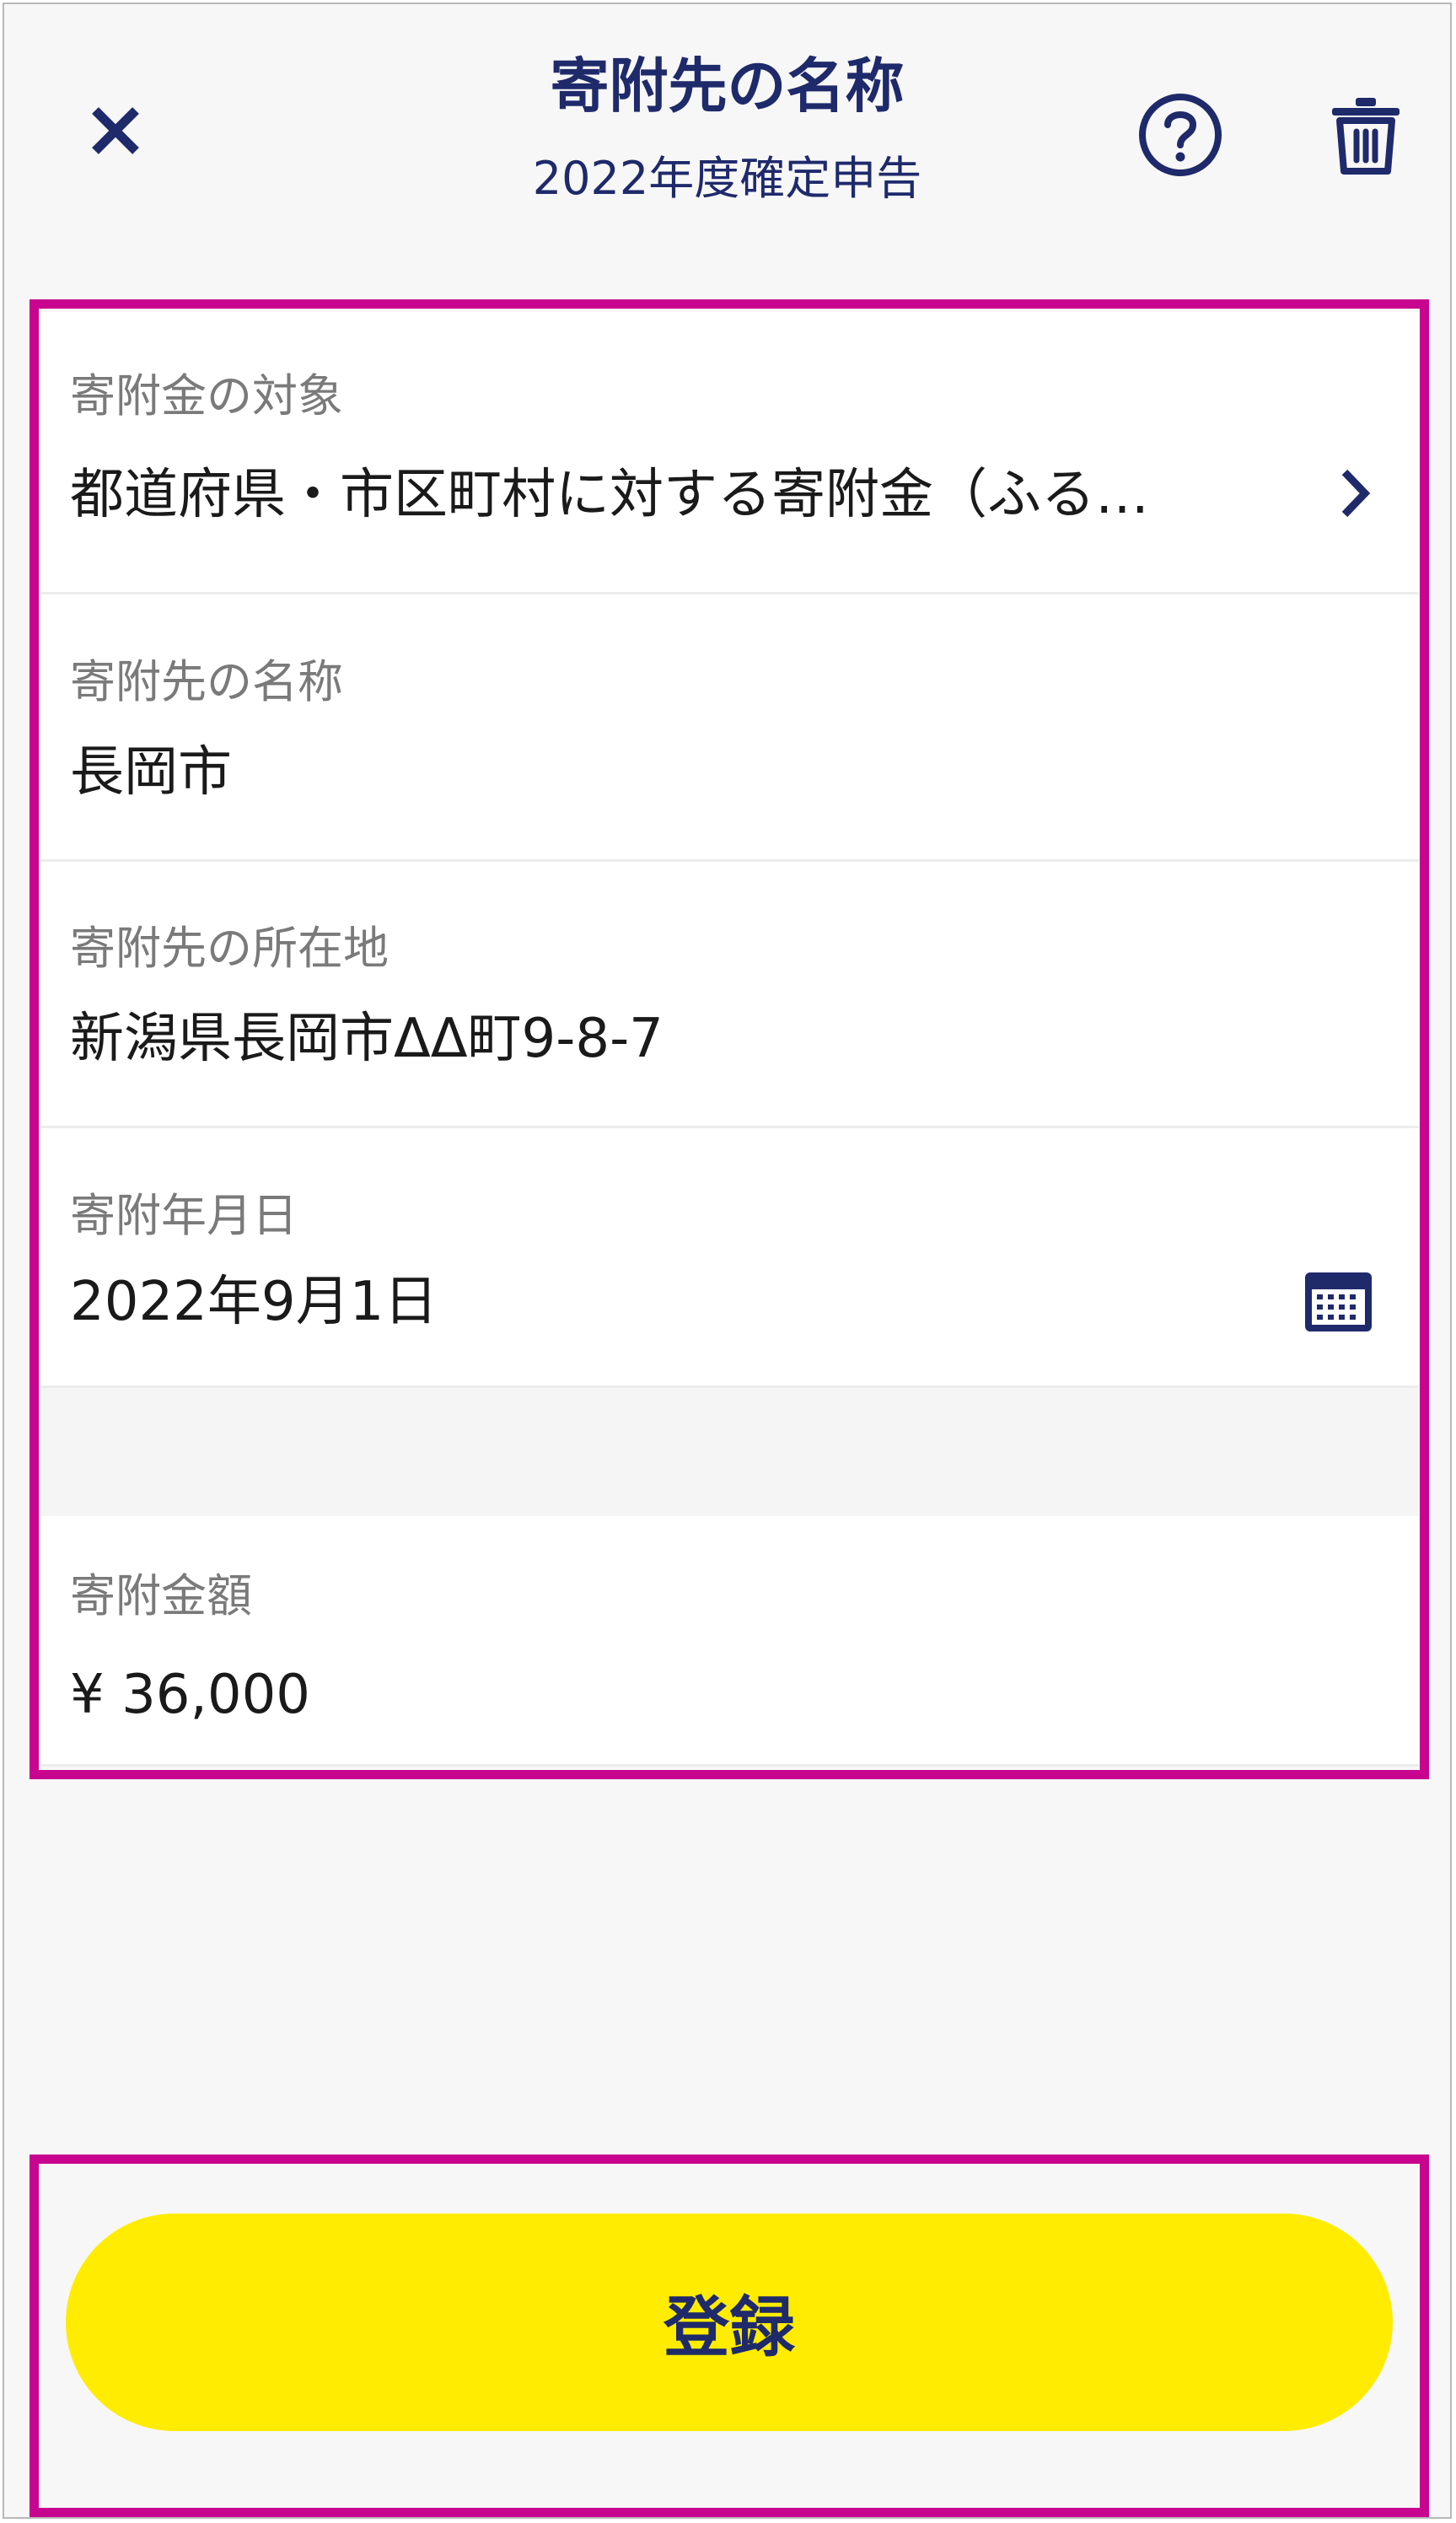  I want to click on field-donation-date: 寄附年月日 2022年9月1日, so click(729, 1258).